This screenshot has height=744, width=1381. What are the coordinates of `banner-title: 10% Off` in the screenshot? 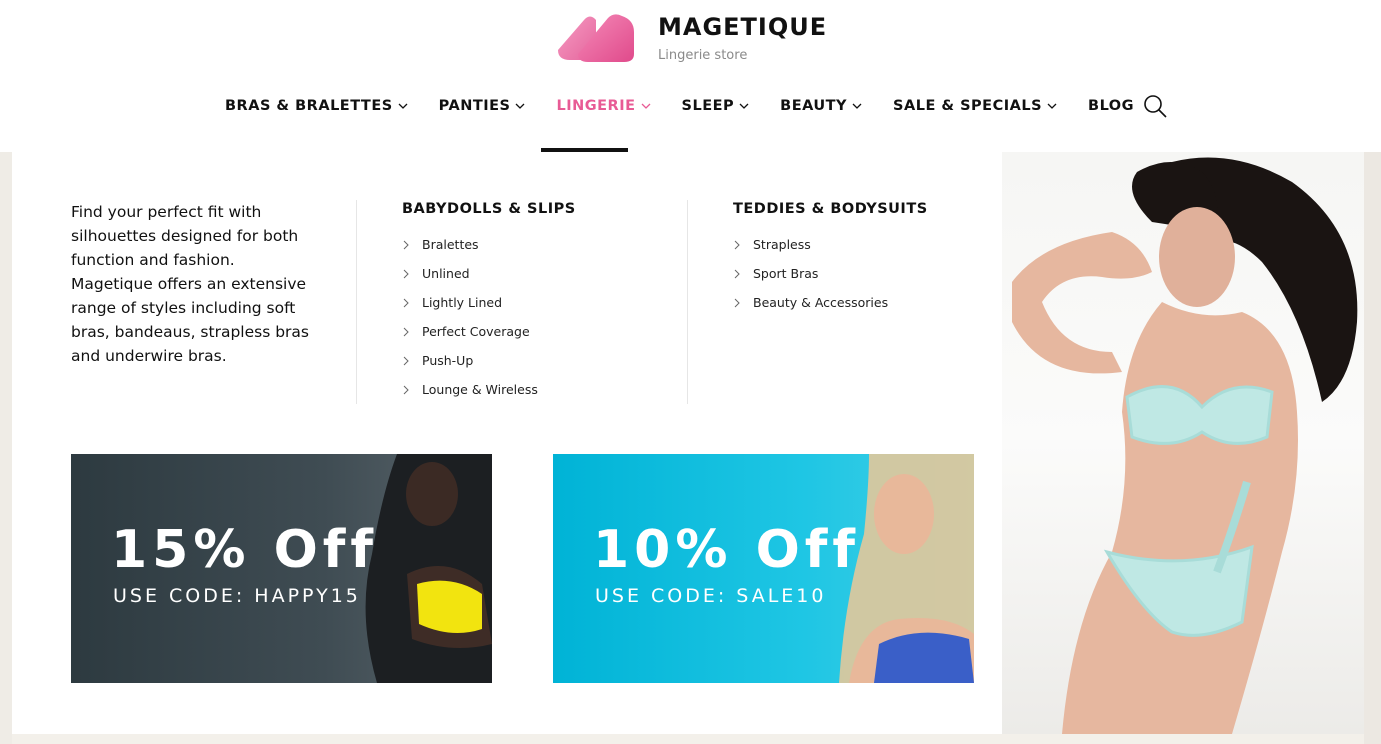 It's located at (727, 550).